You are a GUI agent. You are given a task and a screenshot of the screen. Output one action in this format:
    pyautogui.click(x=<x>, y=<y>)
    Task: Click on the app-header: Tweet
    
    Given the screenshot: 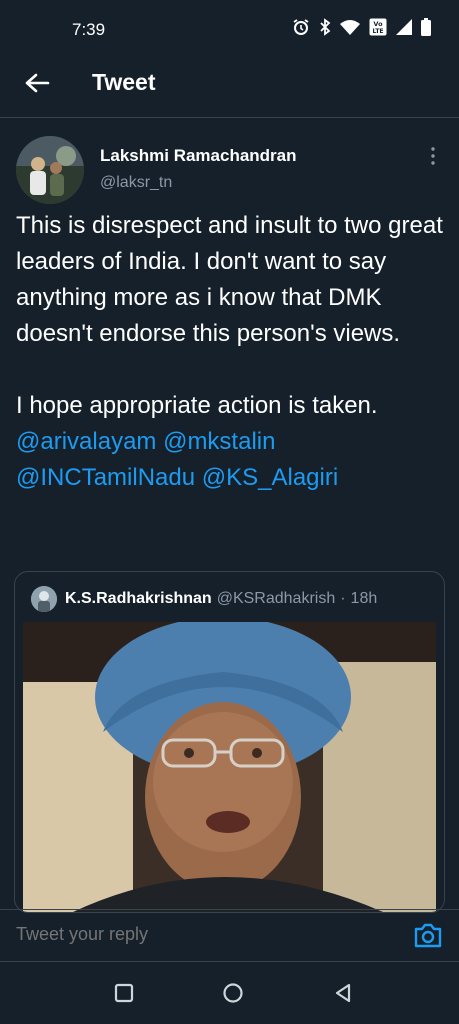 What is the action you would take?
    pyautogui.click(x=229, y=83)
    